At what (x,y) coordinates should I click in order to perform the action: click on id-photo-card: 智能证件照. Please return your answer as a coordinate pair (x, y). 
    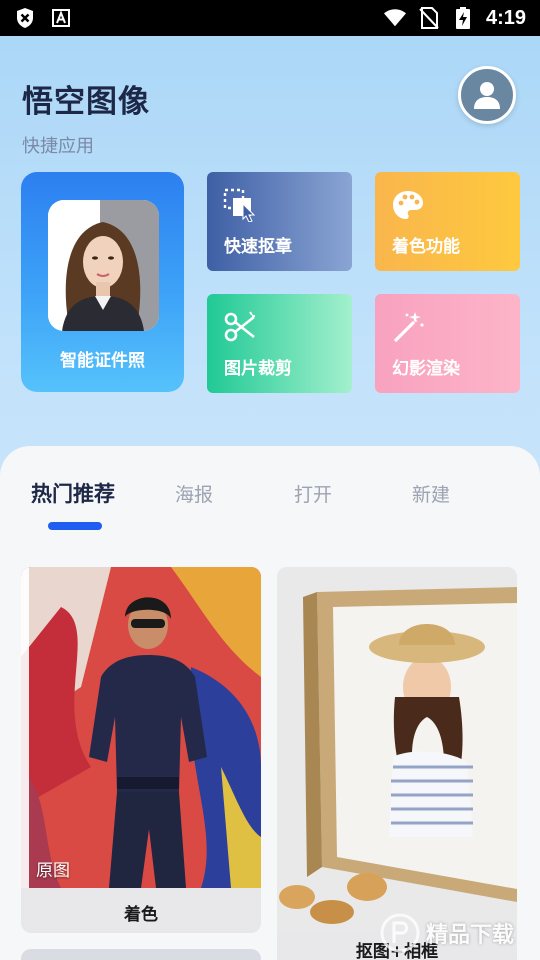
    Looking at the image, I should click on (102, 282).